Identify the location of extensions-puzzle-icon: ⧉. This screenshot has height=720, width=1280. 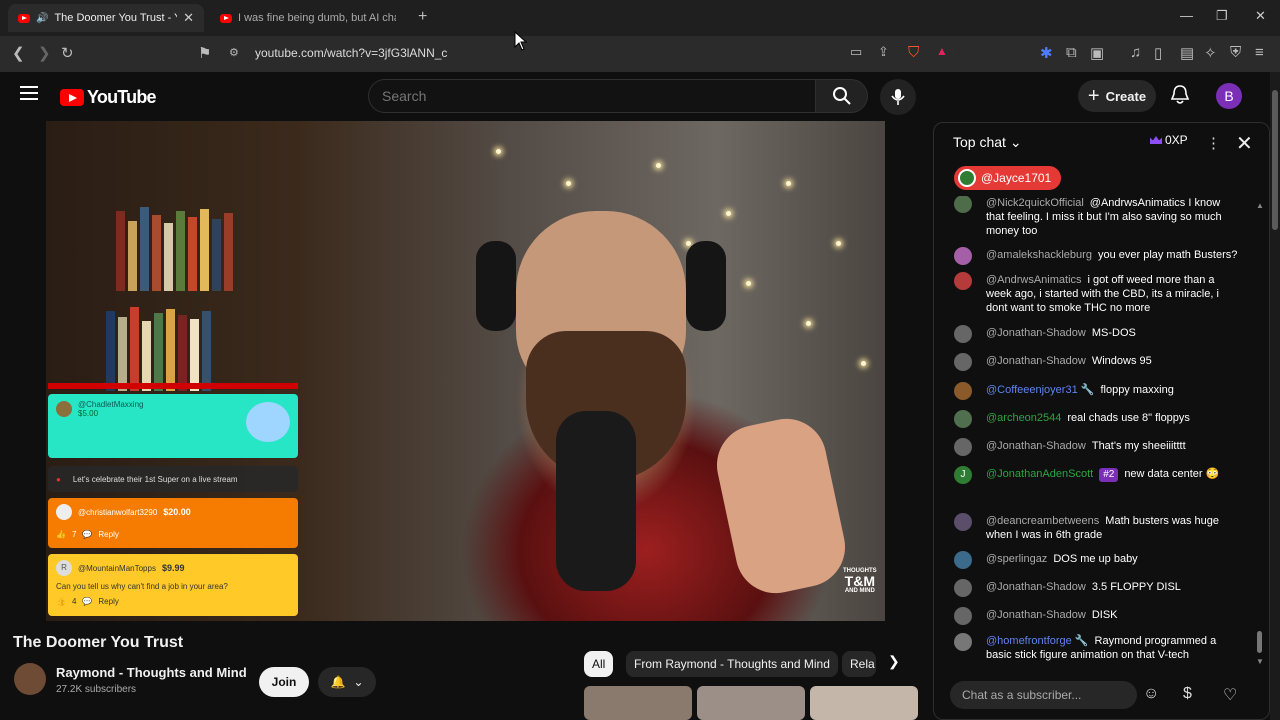
(1071, 52).